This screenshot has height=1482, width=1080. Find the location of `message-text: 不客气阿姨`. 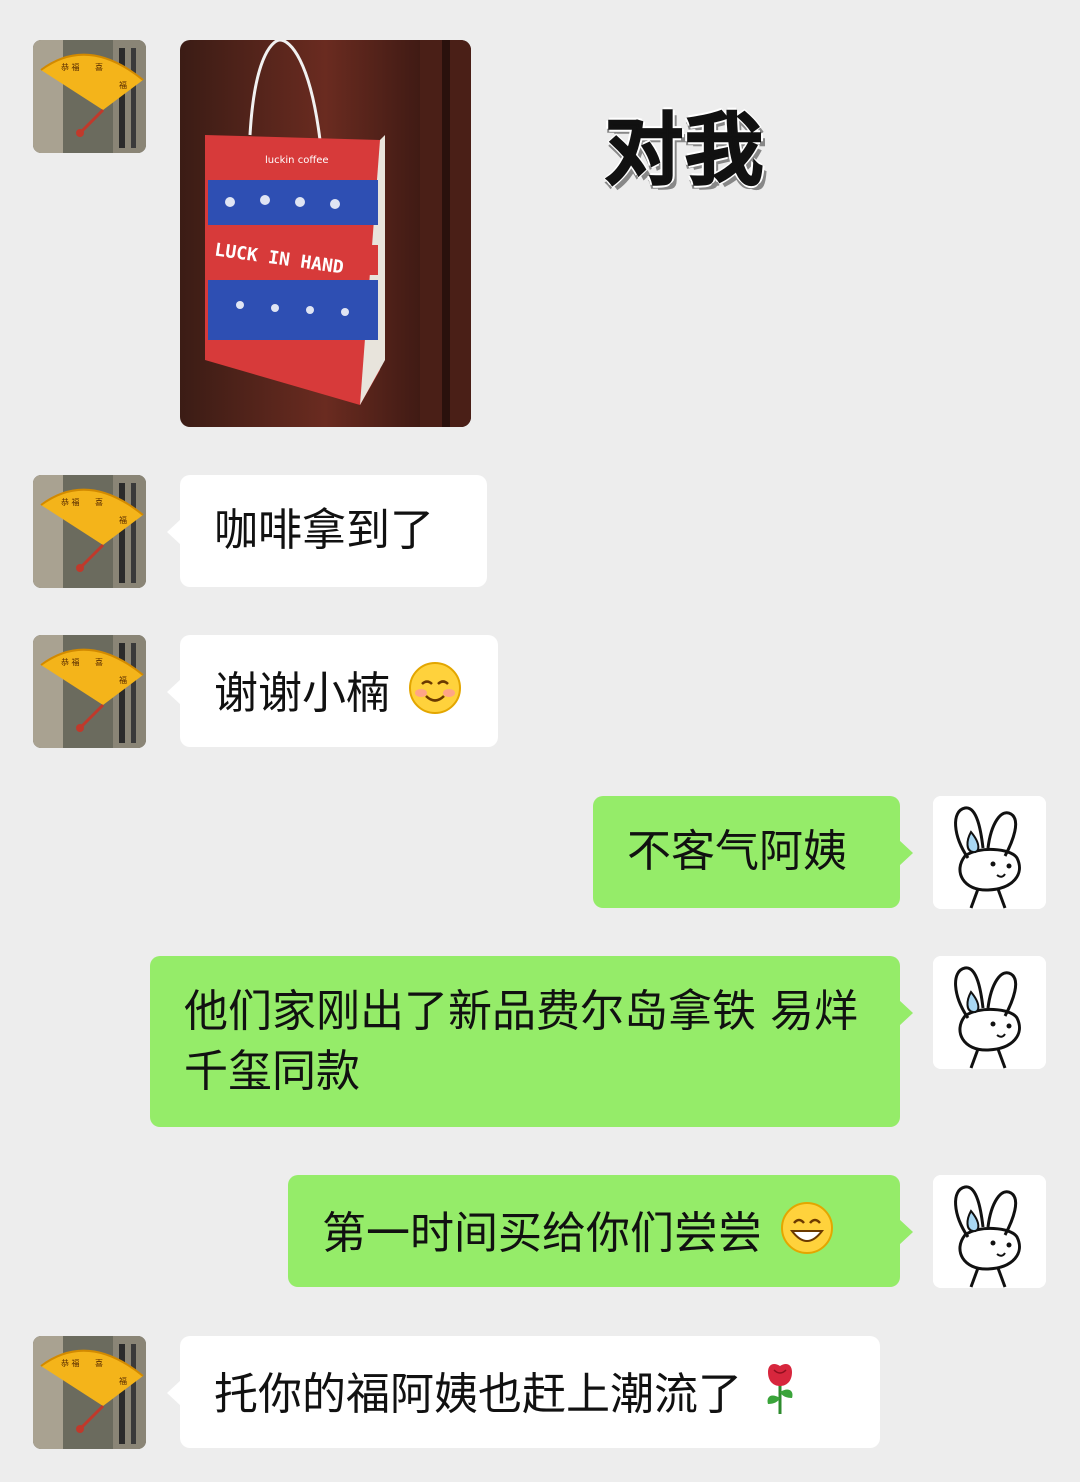

message-text: 不客气阿姨 is located at coordinates (737, 851).